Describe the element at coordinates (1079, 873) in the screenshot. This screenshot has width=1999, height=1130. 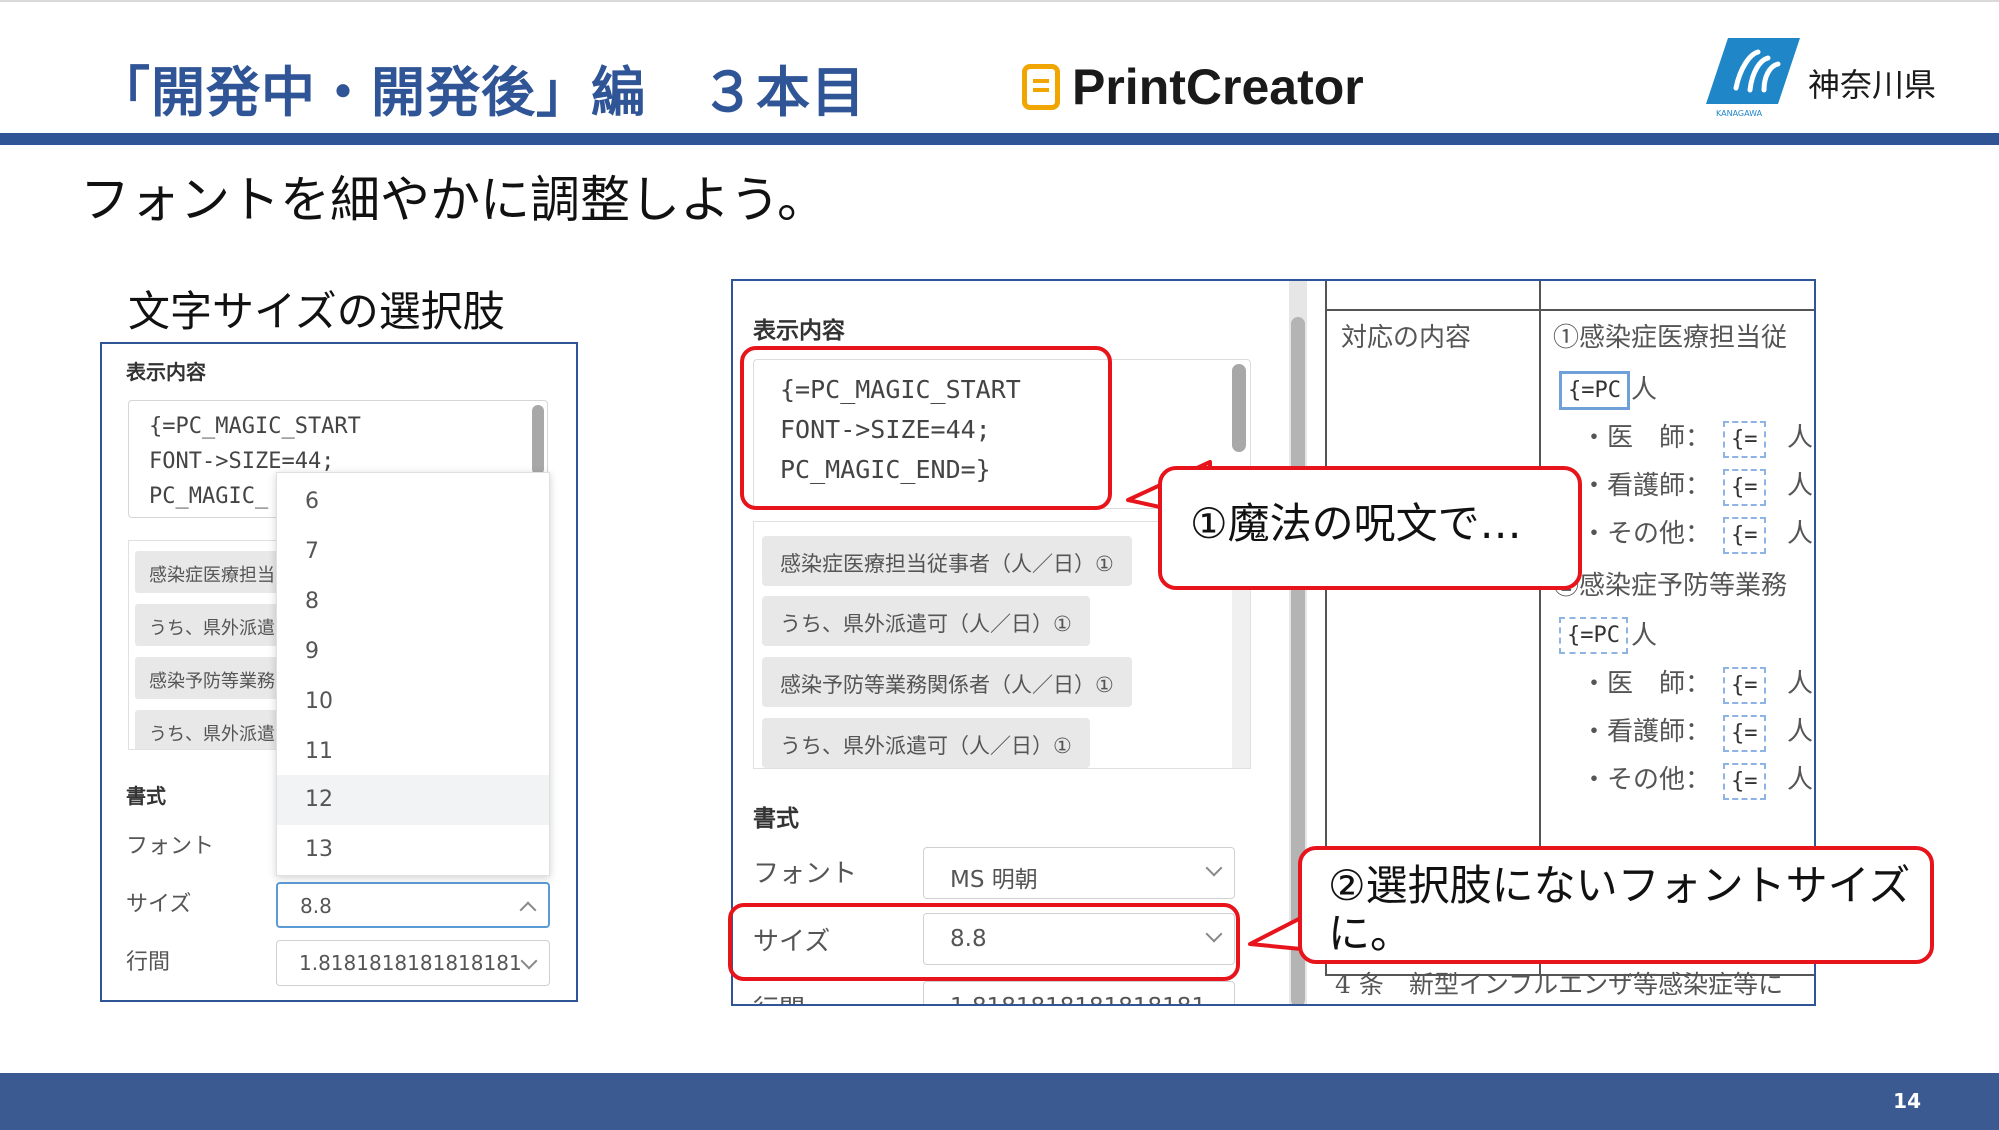
I see `font-select: MS 明朝` at that location.